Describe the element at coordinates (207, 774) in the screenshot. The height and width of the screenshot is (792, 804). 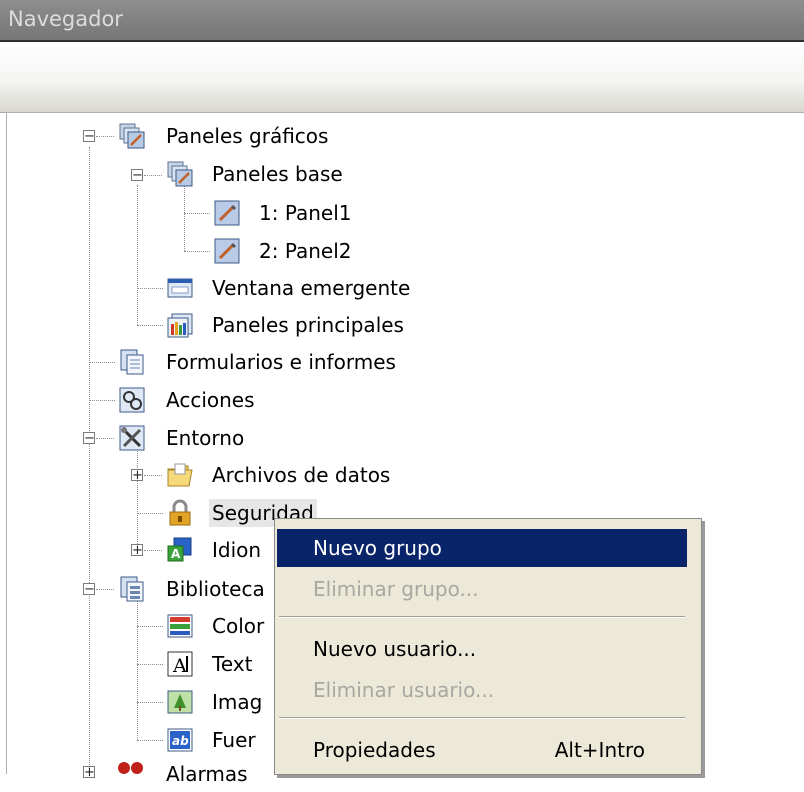
I see `tree-item-alarmas: Alarmas` at that location.